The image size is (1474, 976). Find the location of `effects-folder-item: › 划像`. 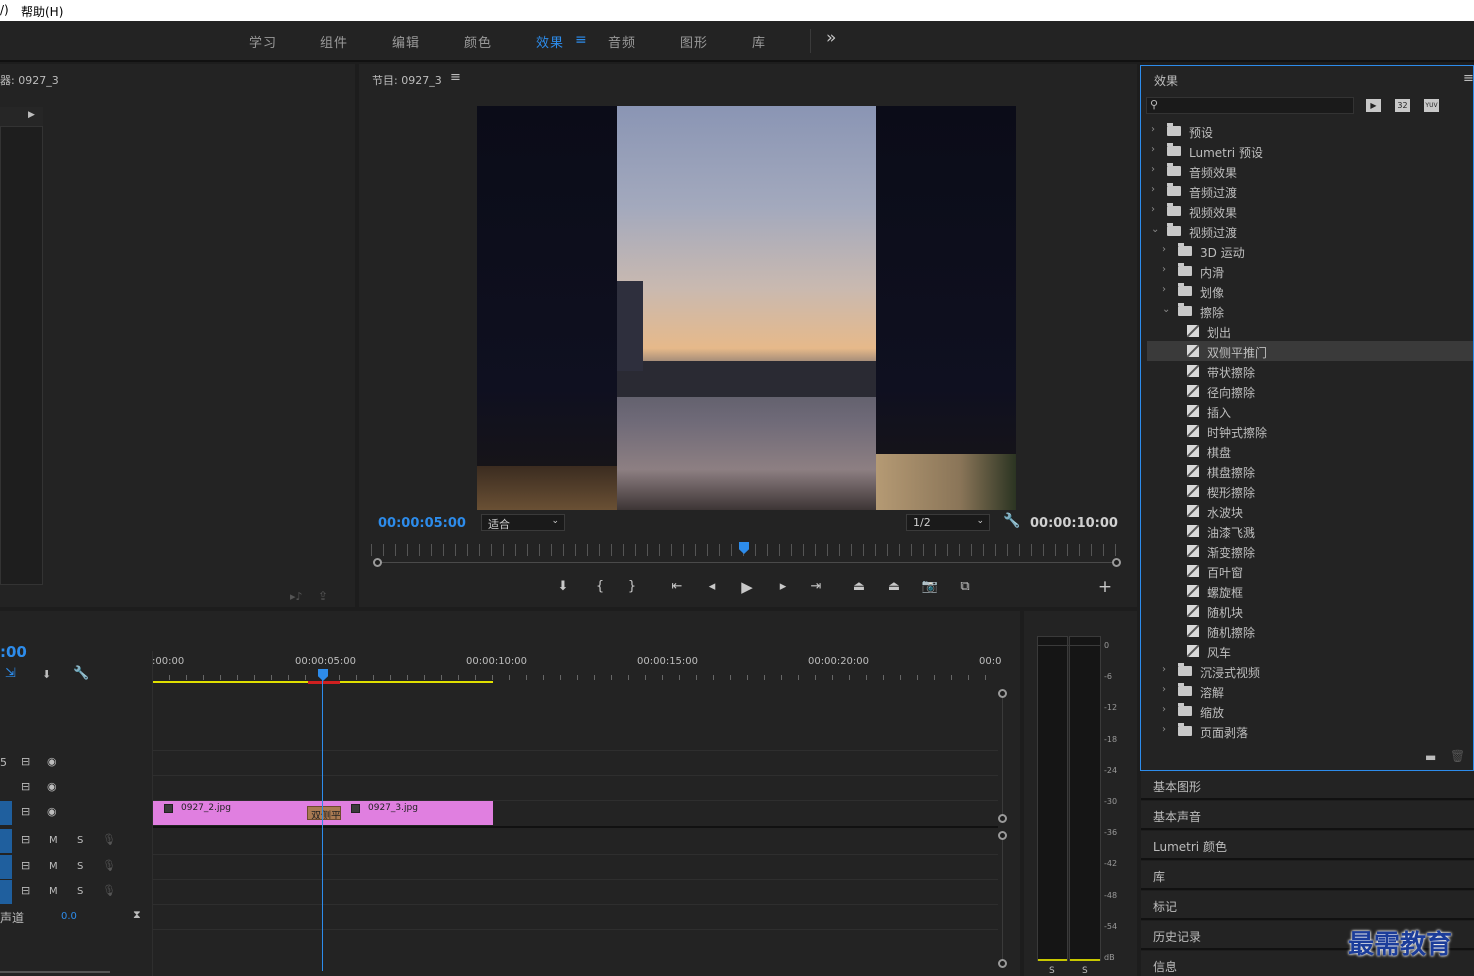

effects-folder-item: › 划像 is located at coordinates (1310, 291).